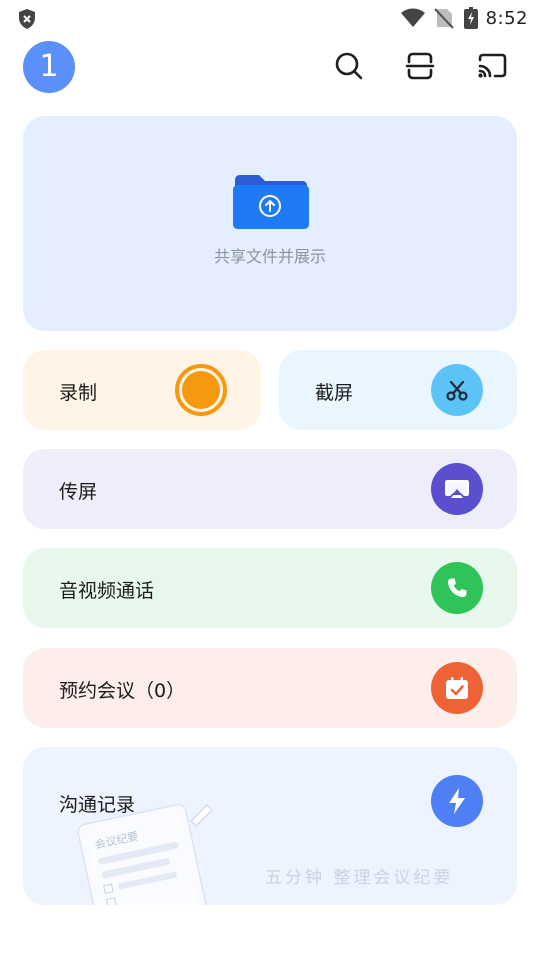 The width and height of the screenshot is (540, 960). I want to click on notes-slogan: 五分钟 整理会议纪要, so click(359, 878).